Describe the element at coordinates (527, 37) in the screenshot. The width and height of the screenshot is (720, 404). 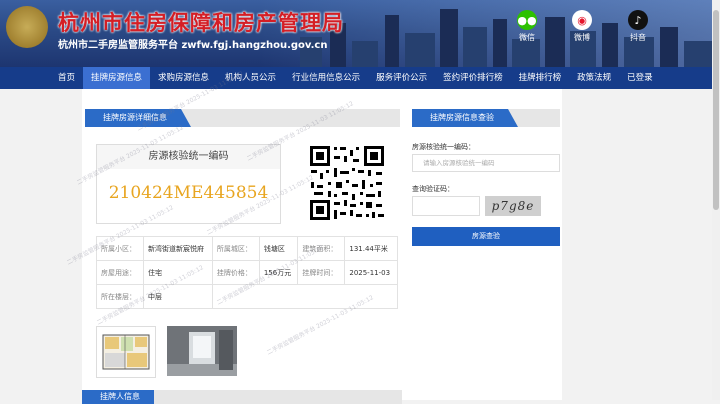
I see `social-label: 微信` at that location.